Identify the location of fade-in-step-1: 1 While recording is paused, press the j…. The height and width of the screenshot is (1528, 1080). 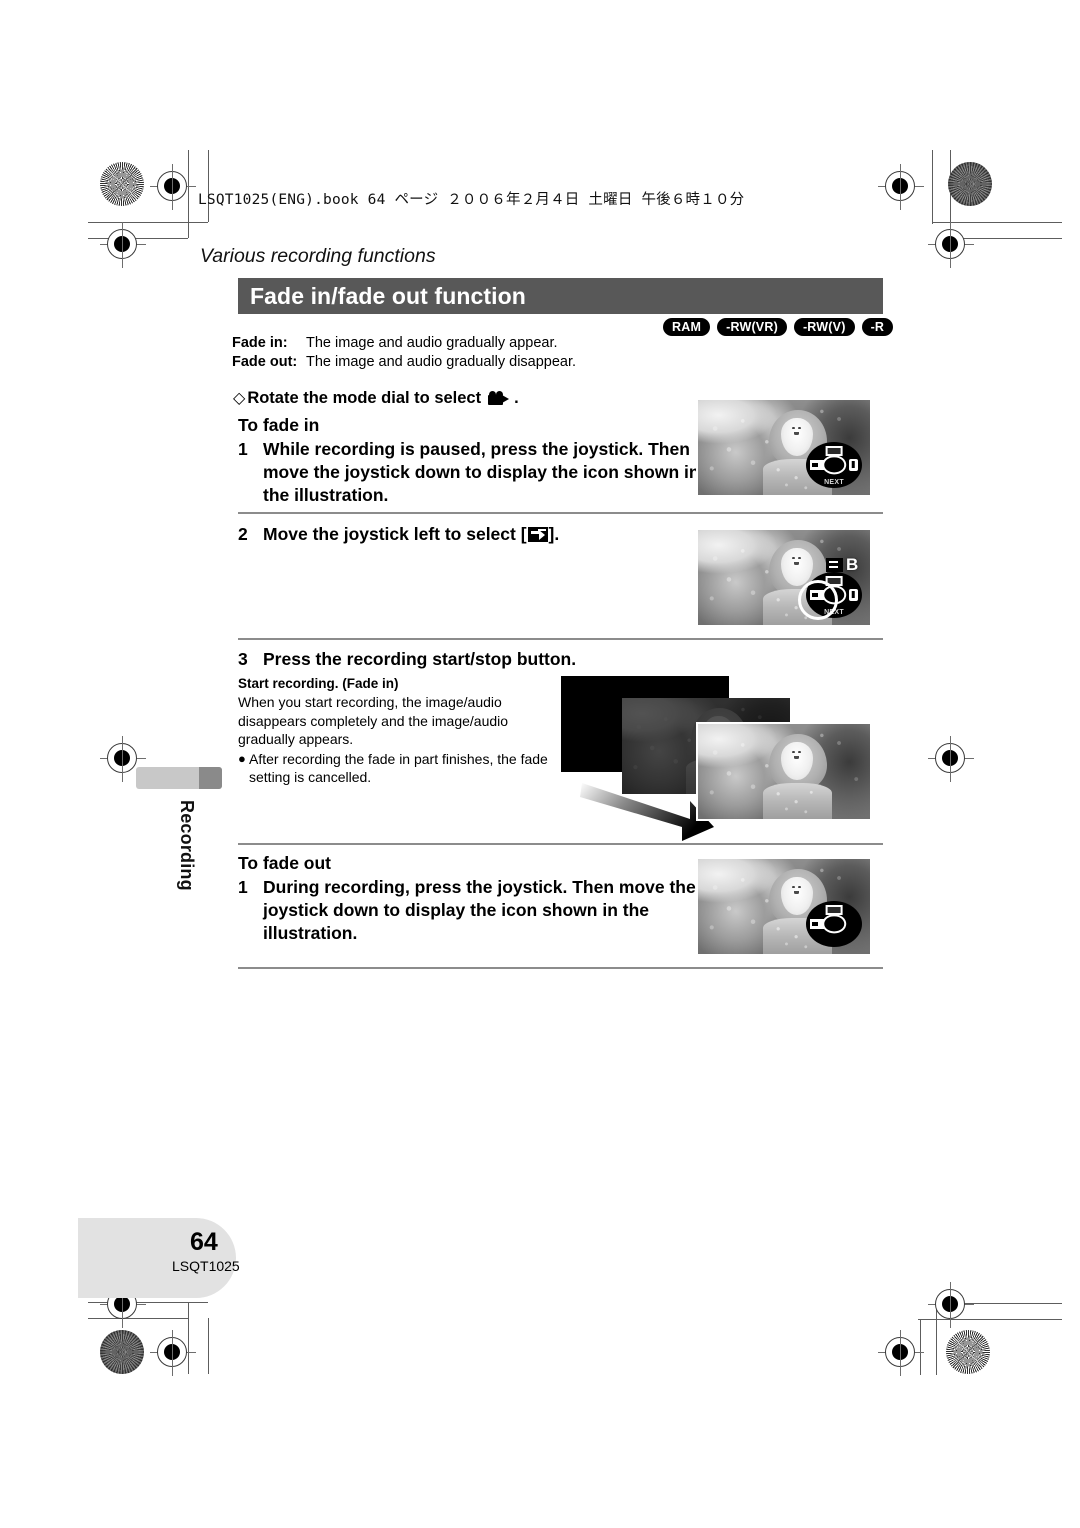
(470, 472).